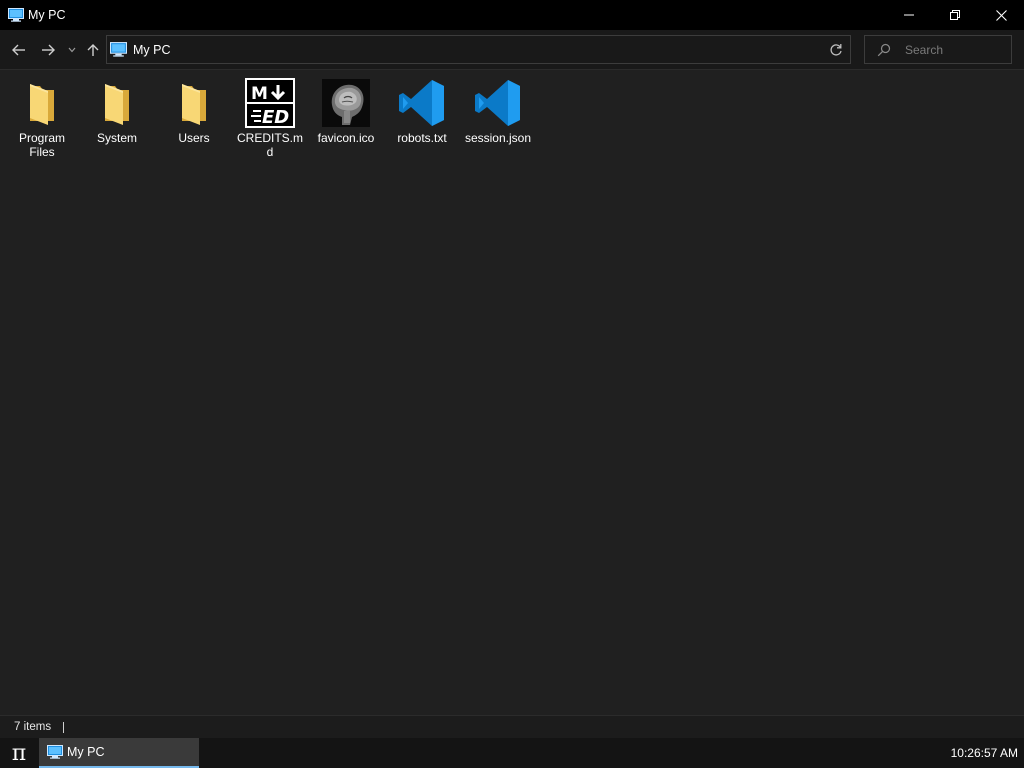 The image size is (1024, 768). Describe the element at coordinates (512, 726) in the screenshot. I see `status-bar: 7 items` at that location.